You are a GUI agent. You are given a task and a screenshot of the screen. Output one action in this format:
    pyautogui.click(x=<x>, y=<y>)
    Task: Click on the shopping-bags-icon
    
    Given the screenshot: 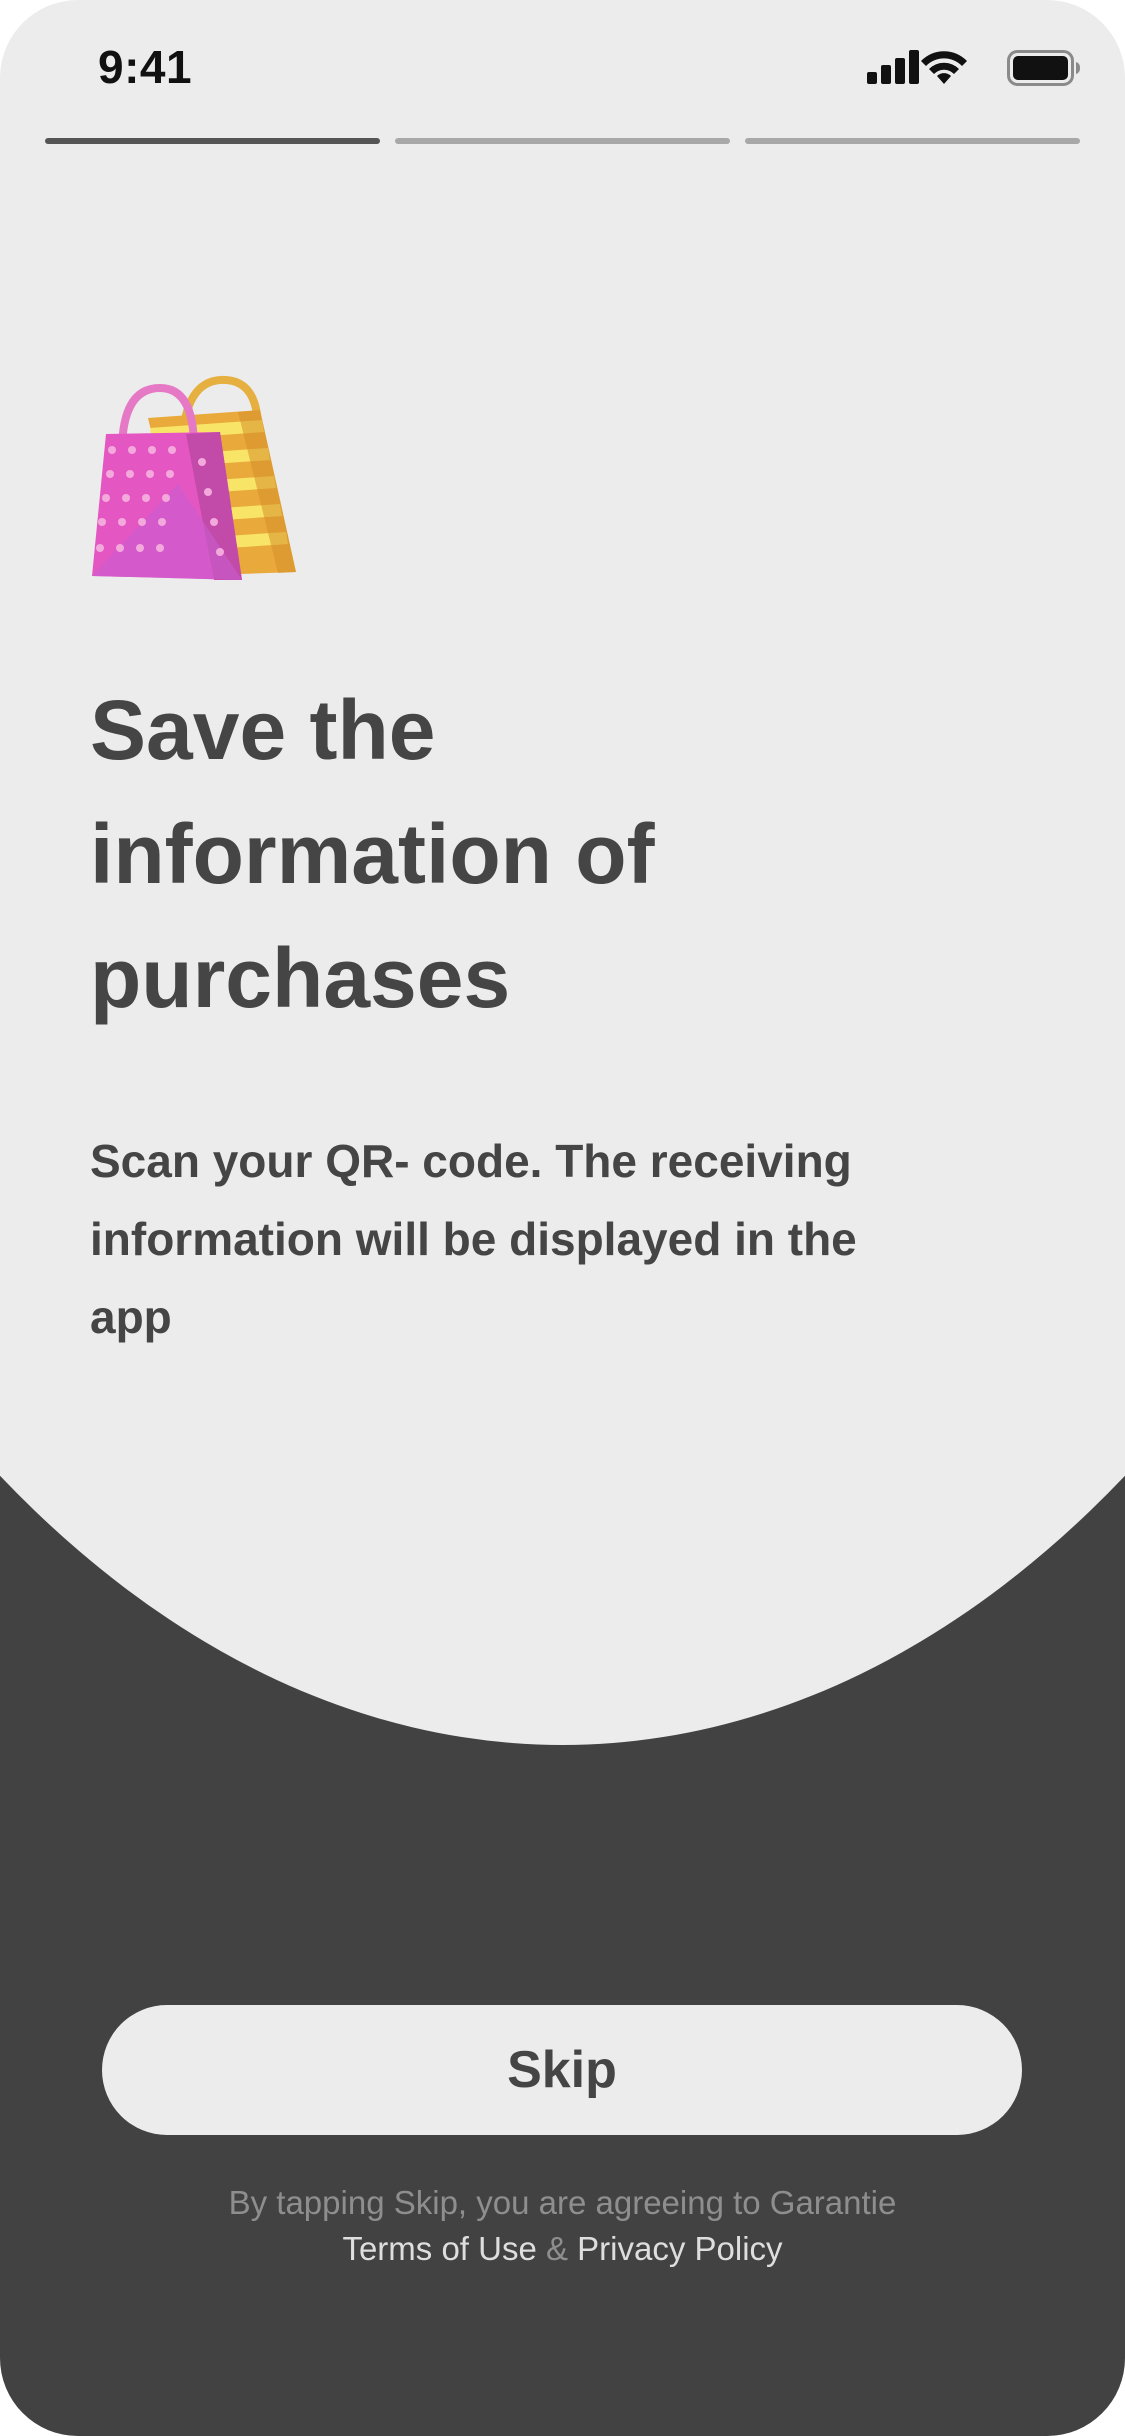 What is the action you would take?
    pyautogui.click(x=194, y=478)
    